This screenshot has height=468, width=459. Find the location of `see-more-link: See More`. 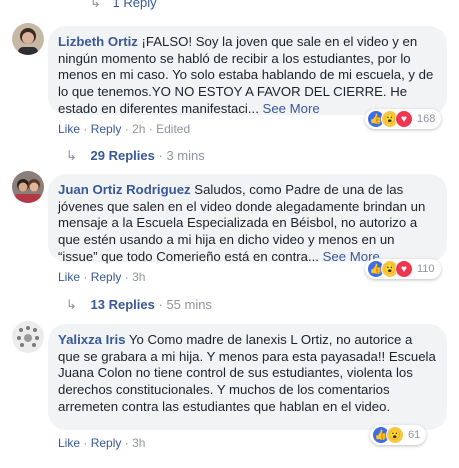

see-more-link: See More is located at coordinates (291, 108).